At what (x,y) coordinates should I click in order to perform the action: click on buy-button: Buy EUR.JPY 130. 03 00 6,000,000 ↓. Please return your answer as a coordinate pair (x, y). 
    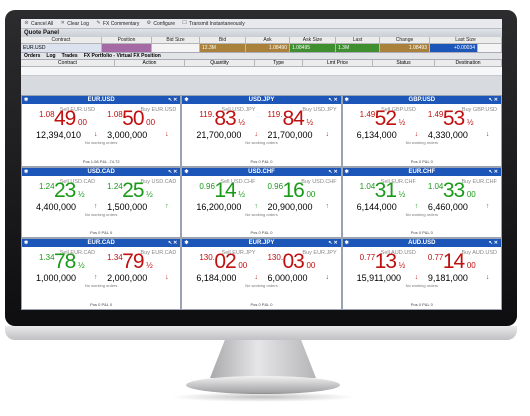
    Looking at the image, I should click on (300, 266).